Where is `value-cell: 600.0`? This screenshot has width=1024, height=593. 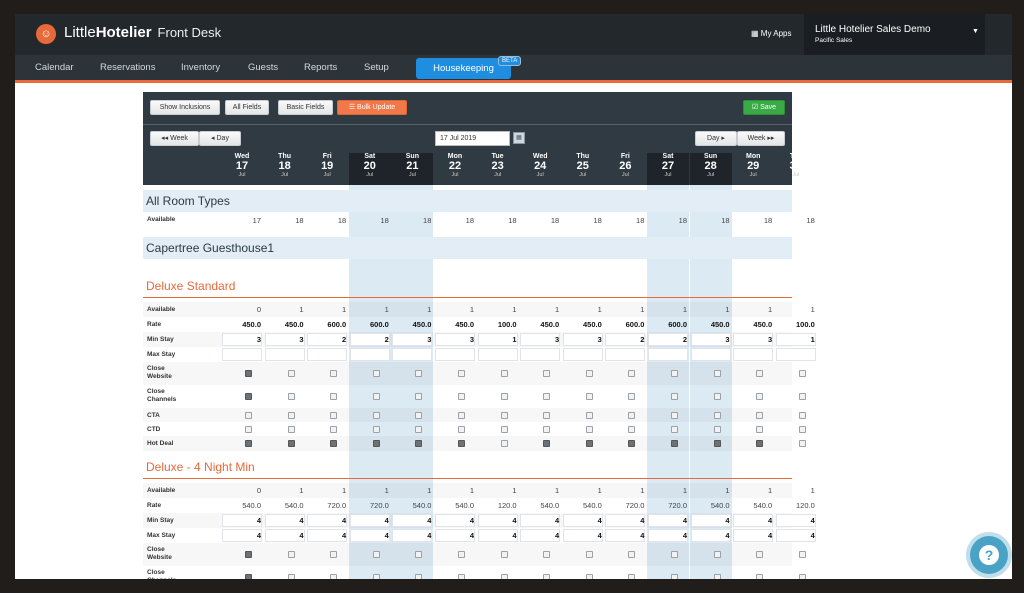
value-cell: 600.0 is located at coordinates (328, 324).